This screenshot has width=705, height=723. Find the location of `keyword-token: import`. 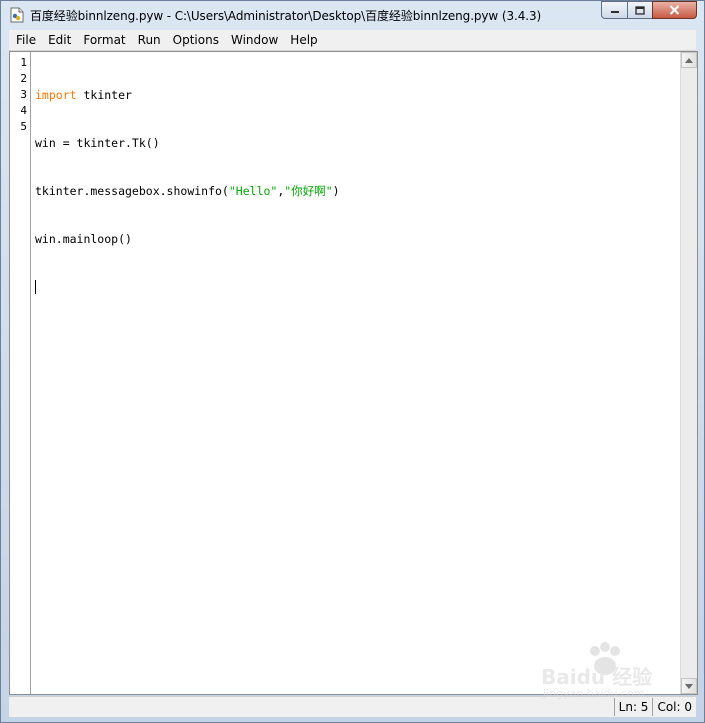

keyword-token: import is located at coordinates (56, 95).